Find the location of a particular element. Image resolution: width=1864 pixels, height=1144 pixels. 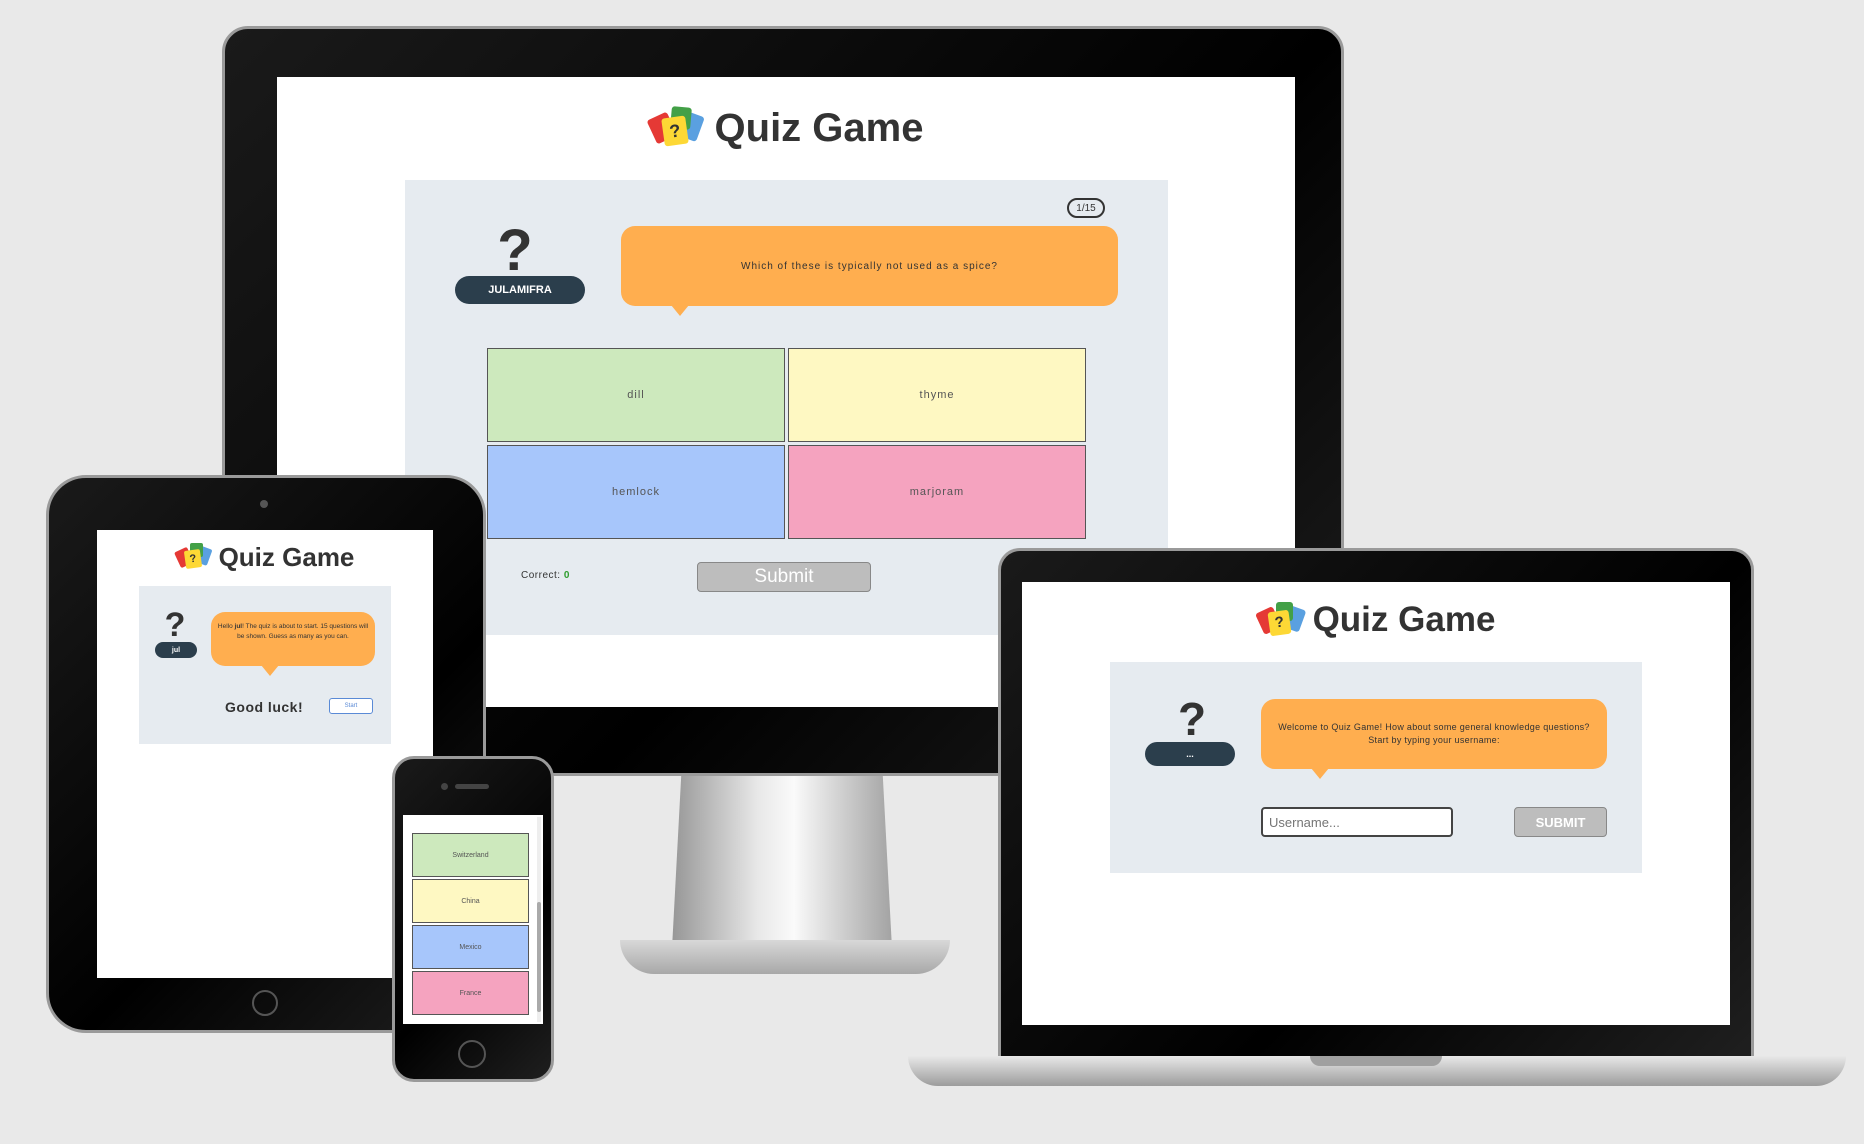

phone-answer-option-2: China is located at coordinates (470, 901).